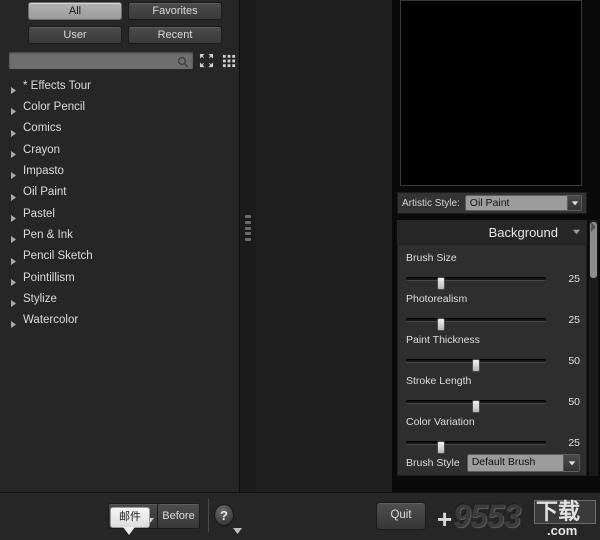  What do you see at coordinates (45, 192) in the screenshot?
I see `tree-item-label: Oil Paint` at bounding box center [45, 192].